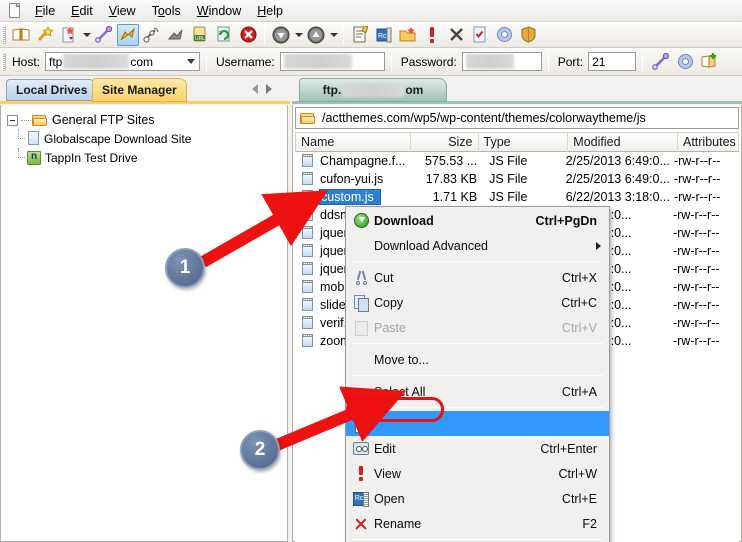 The image size is (742, 542). Describe the element at coordinates (104, 35) in the screenshot. I see `connect-plug-icon` at that location.